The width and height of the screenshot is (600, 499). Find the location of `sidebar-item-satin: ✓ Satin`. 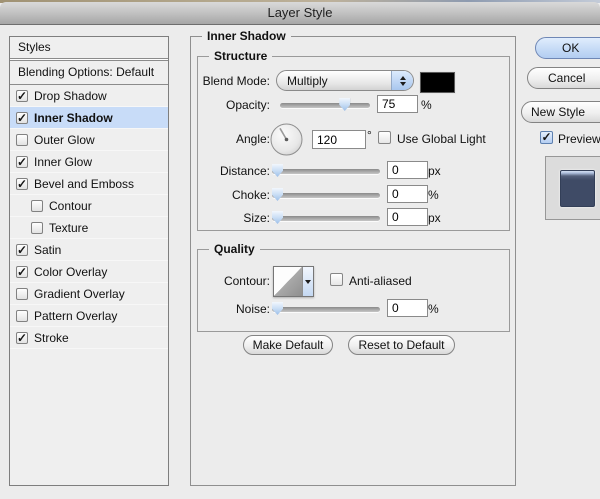

sidebar-item-satin: ✓ Satin is located at coordinates (89, 250).